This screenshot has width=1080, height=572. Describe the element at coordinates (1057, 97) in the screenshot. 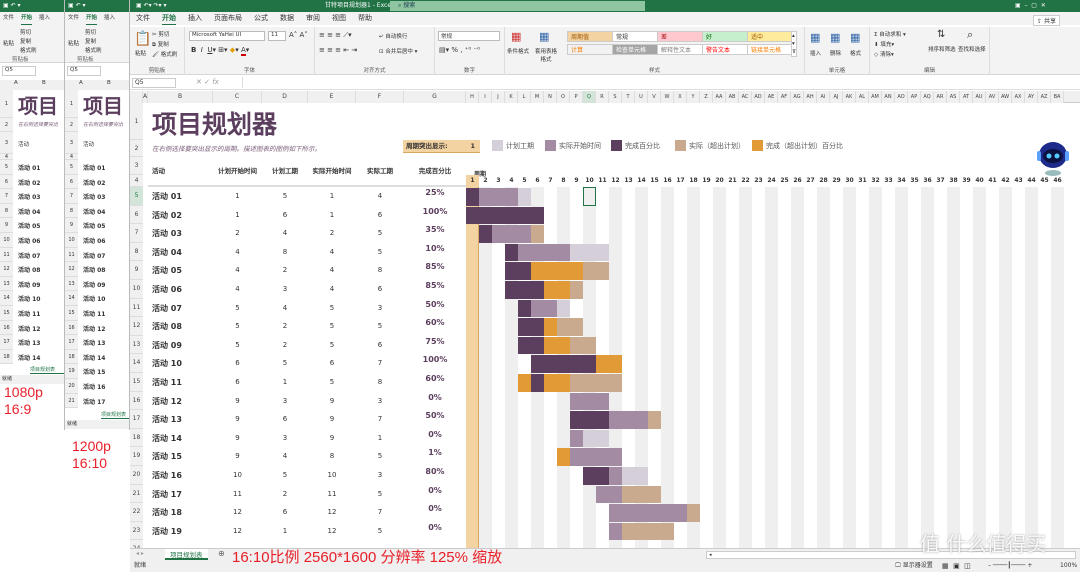

I see `col-header-BA: BA` at that location.